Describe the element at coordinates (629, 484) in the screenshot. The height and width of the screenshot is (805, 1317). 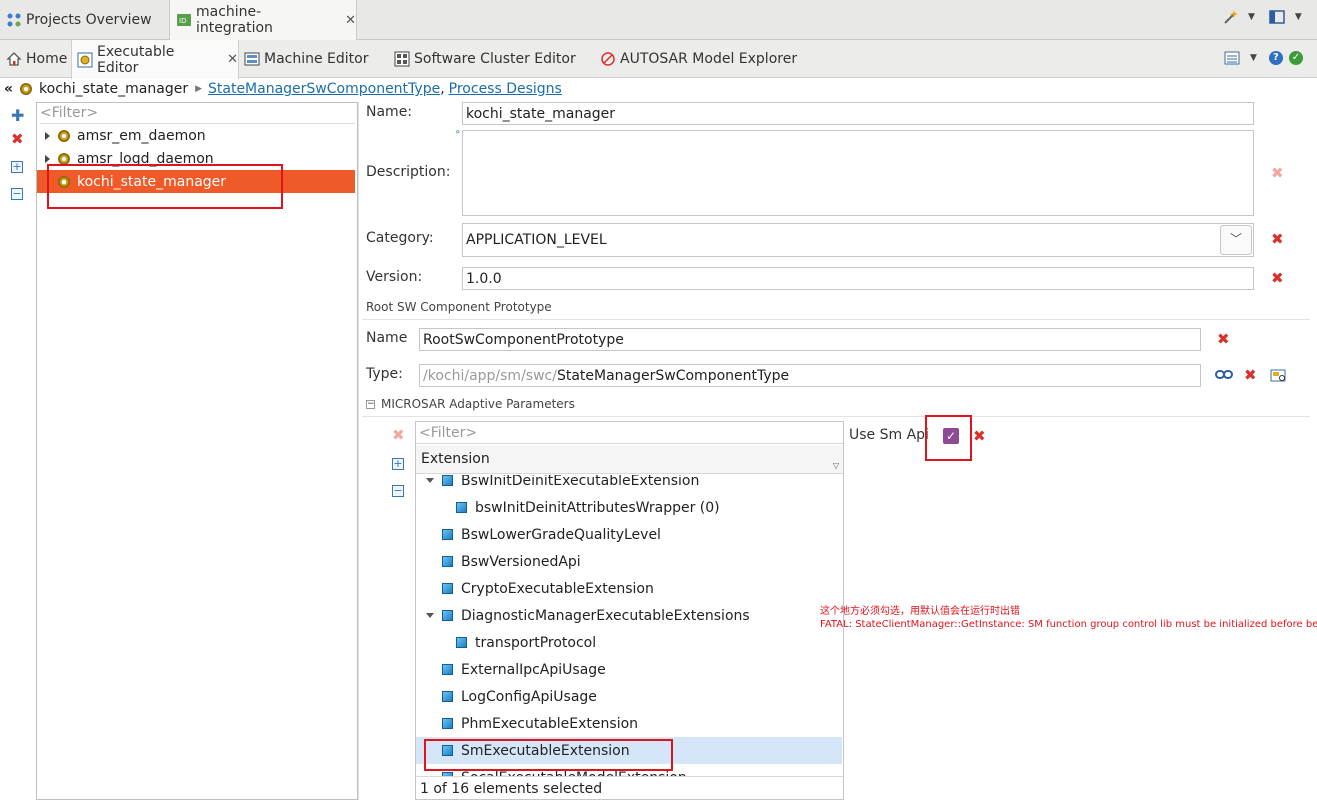
I see `extension-row: BswInitDeinitExecutableExtension` at that location.